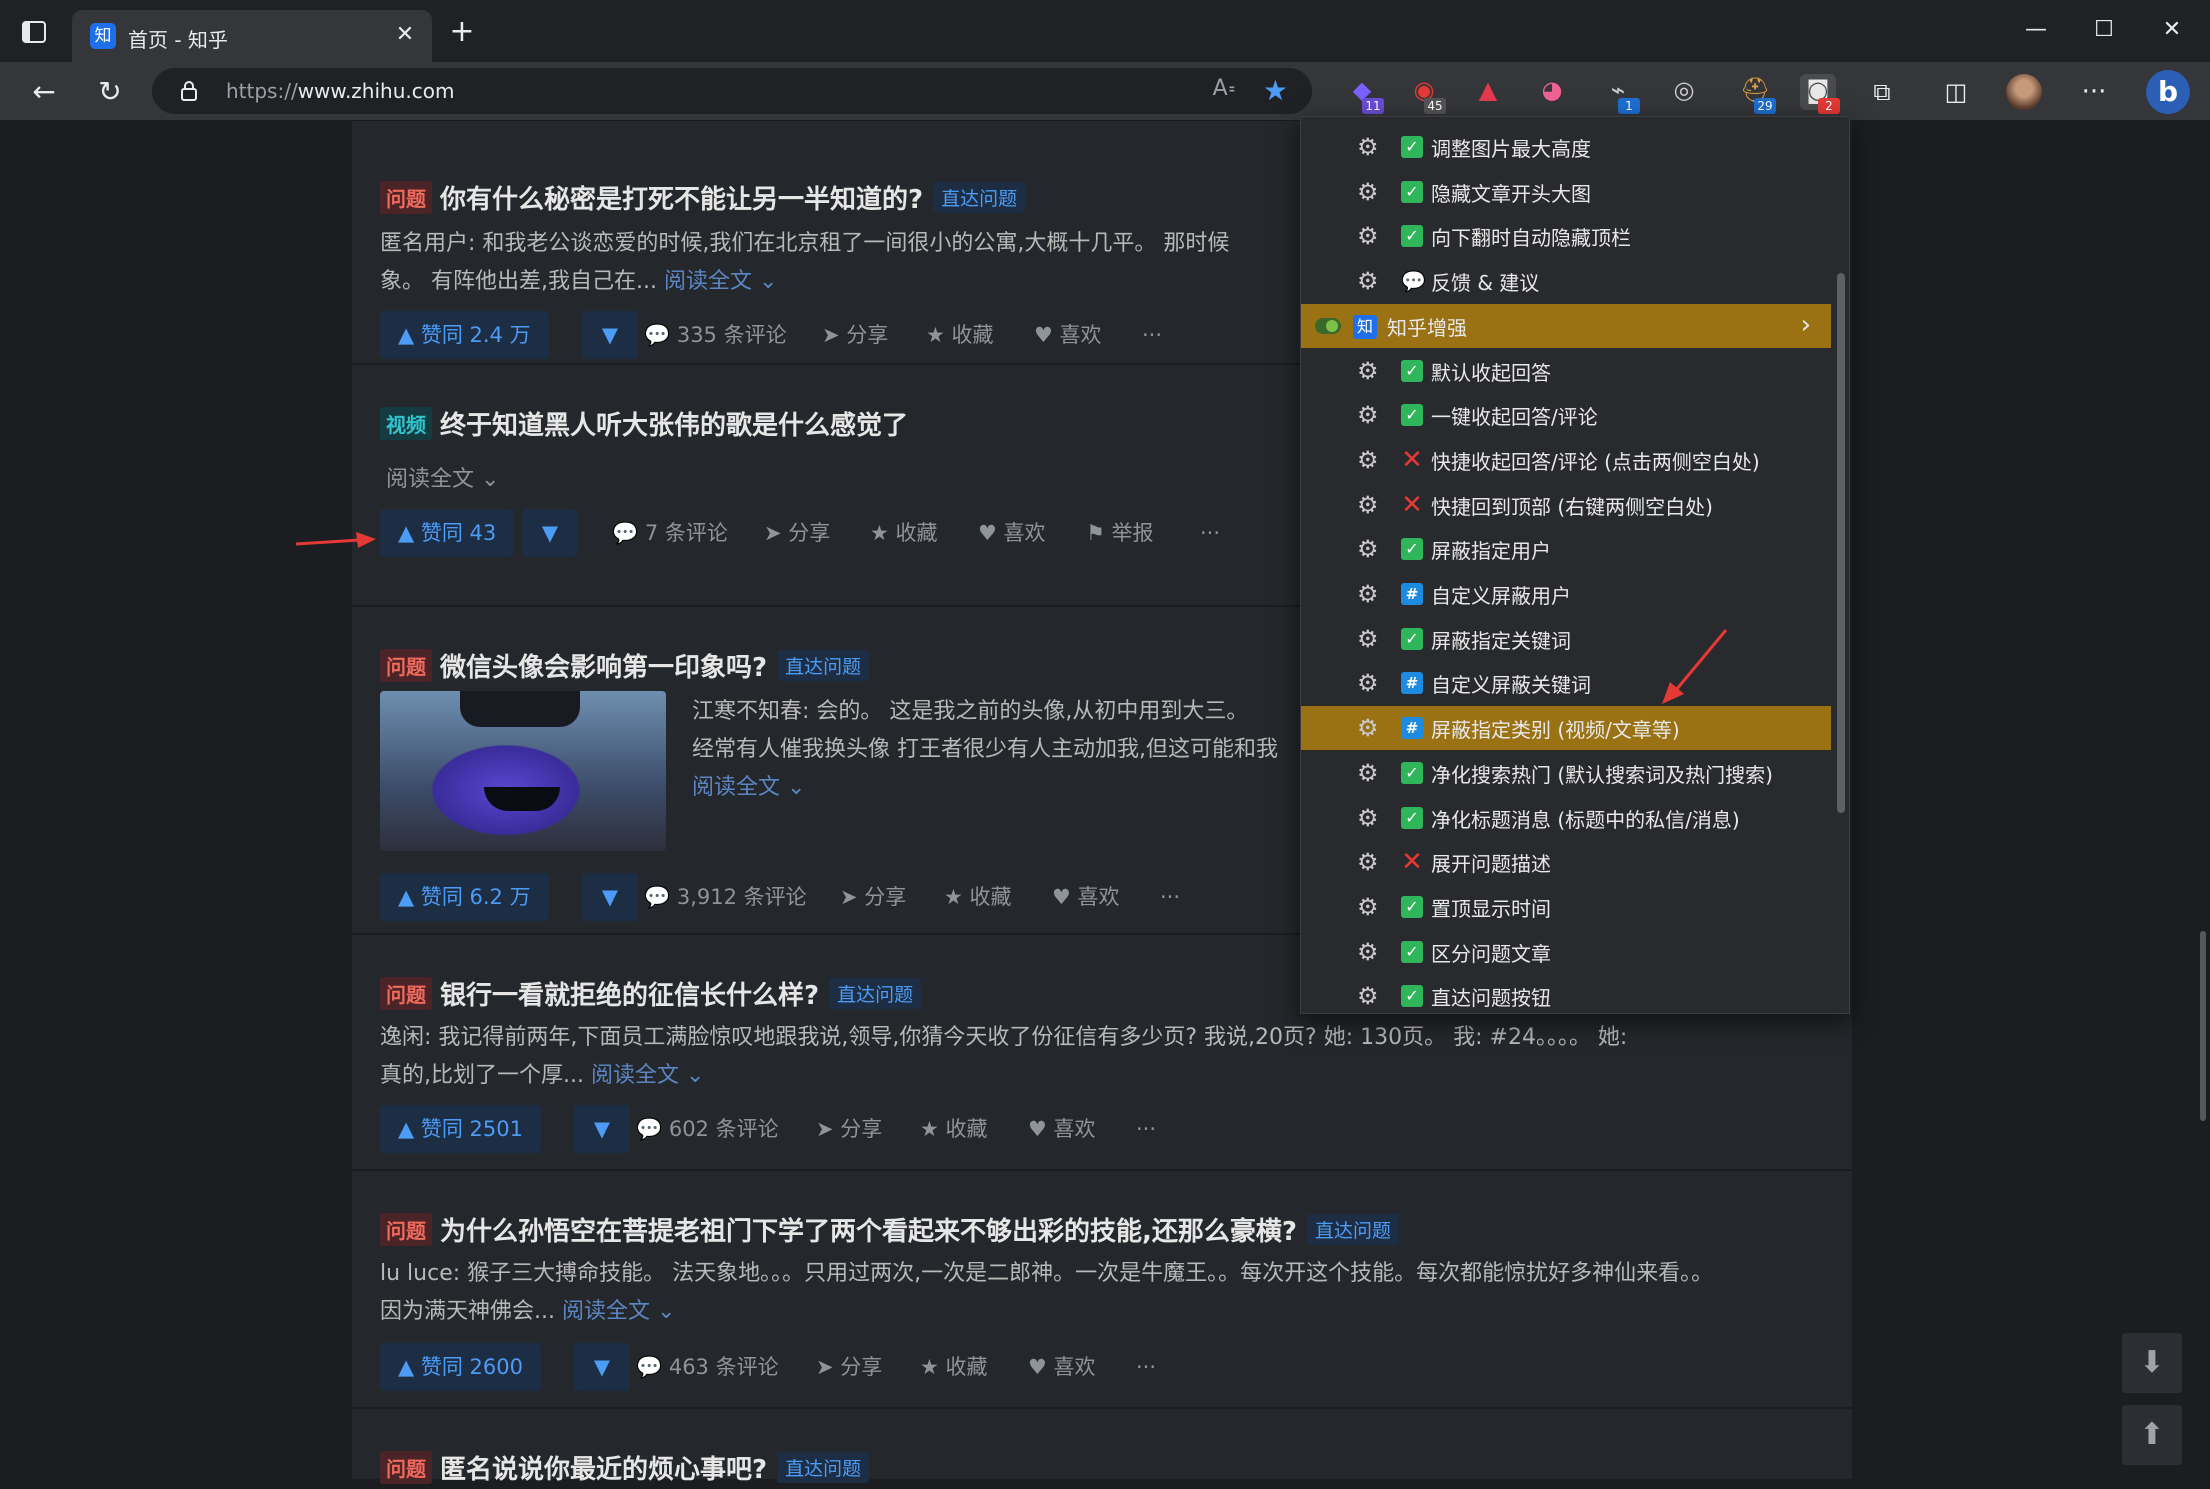  What do you see at coordinates (1882, 92) in the screenshot?
I see `extensions-puzzle-icon: ⧉` at bounding box center [1882, 92].